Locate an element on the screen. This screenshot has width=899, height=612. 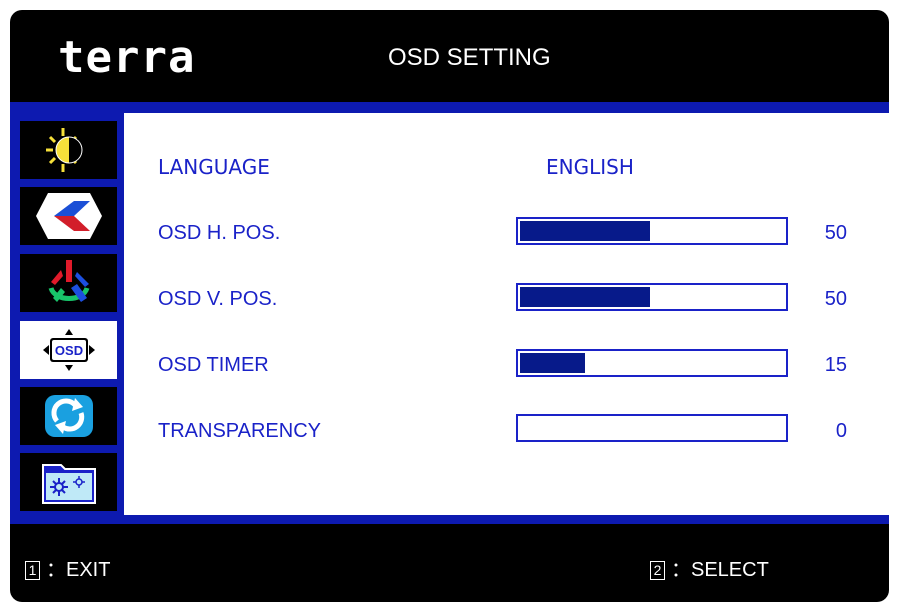
sidebar-item-image-position is located at coordinates (68, 216).